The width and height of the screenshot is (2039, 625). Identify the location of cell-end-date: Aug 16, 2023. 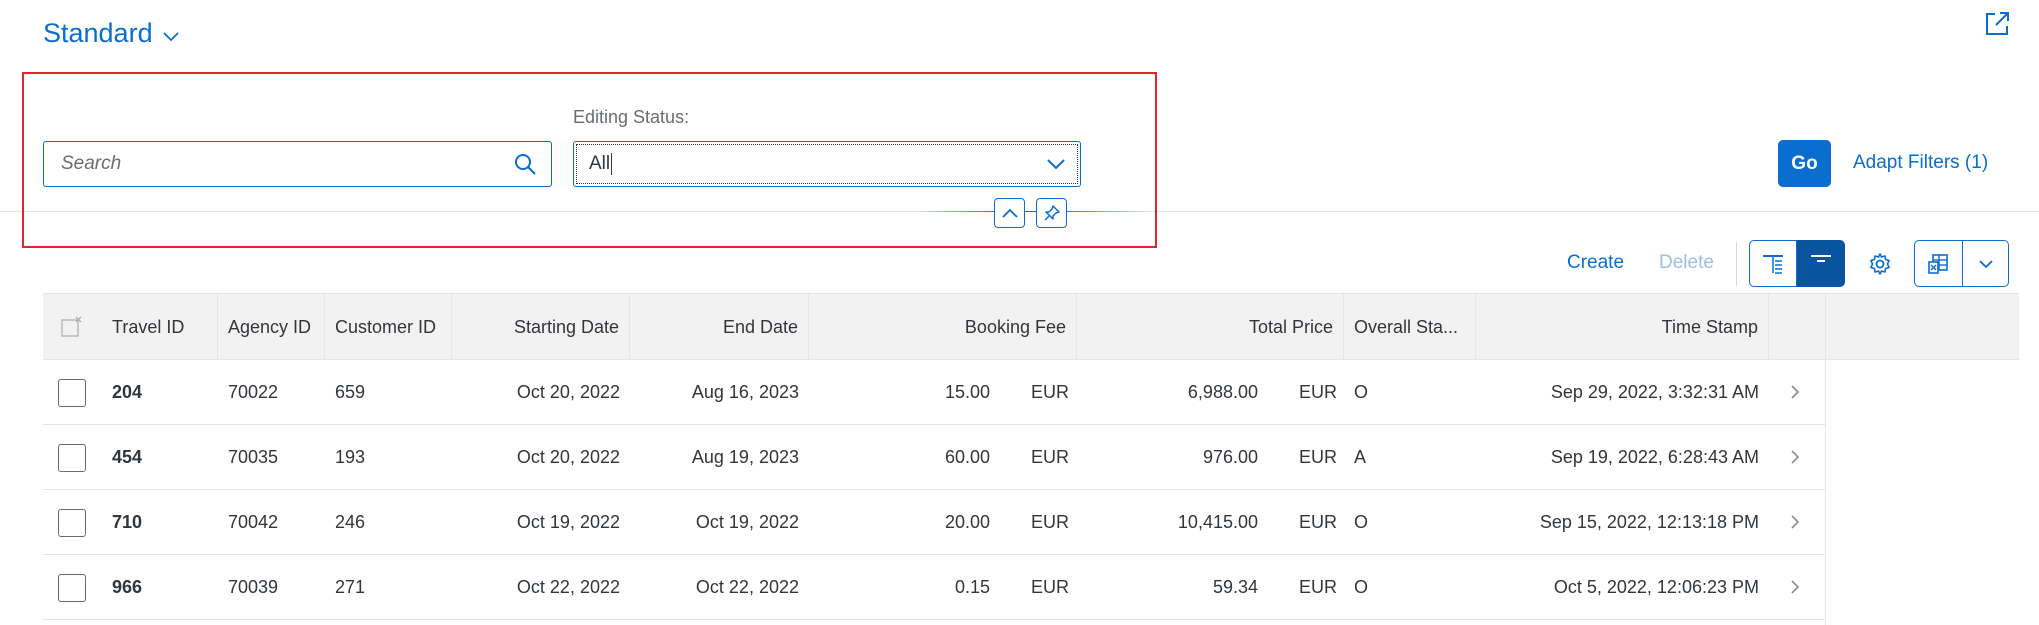
(745, 391).